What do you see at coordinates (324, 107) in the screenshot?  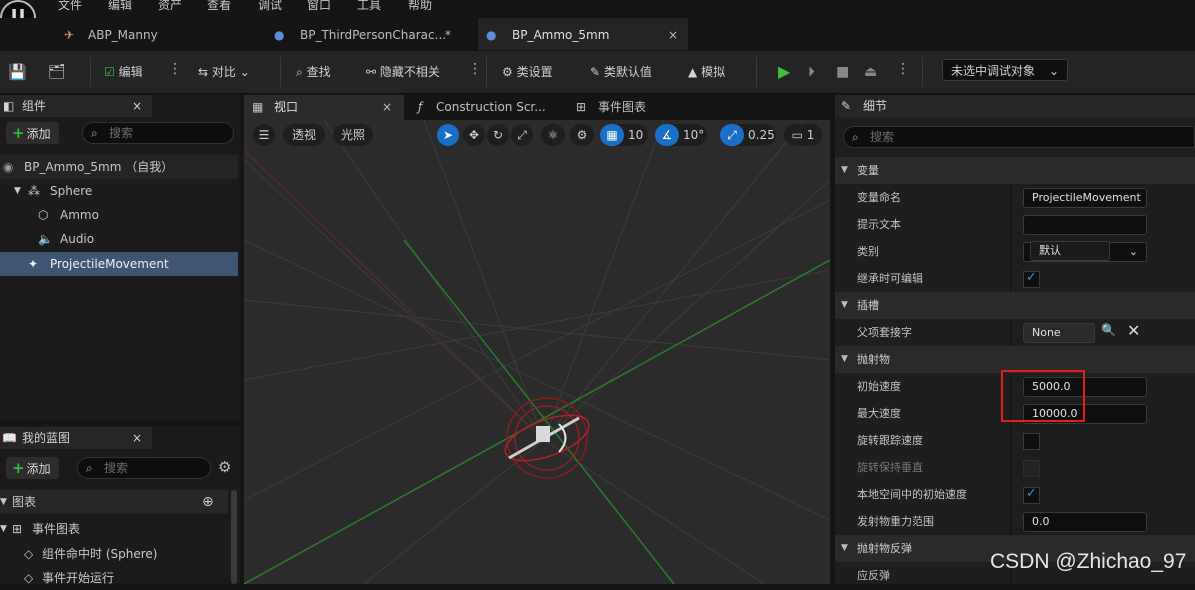 I see `tab-viewport: ▦ 视口 ×` at bounding box center [324, 107].